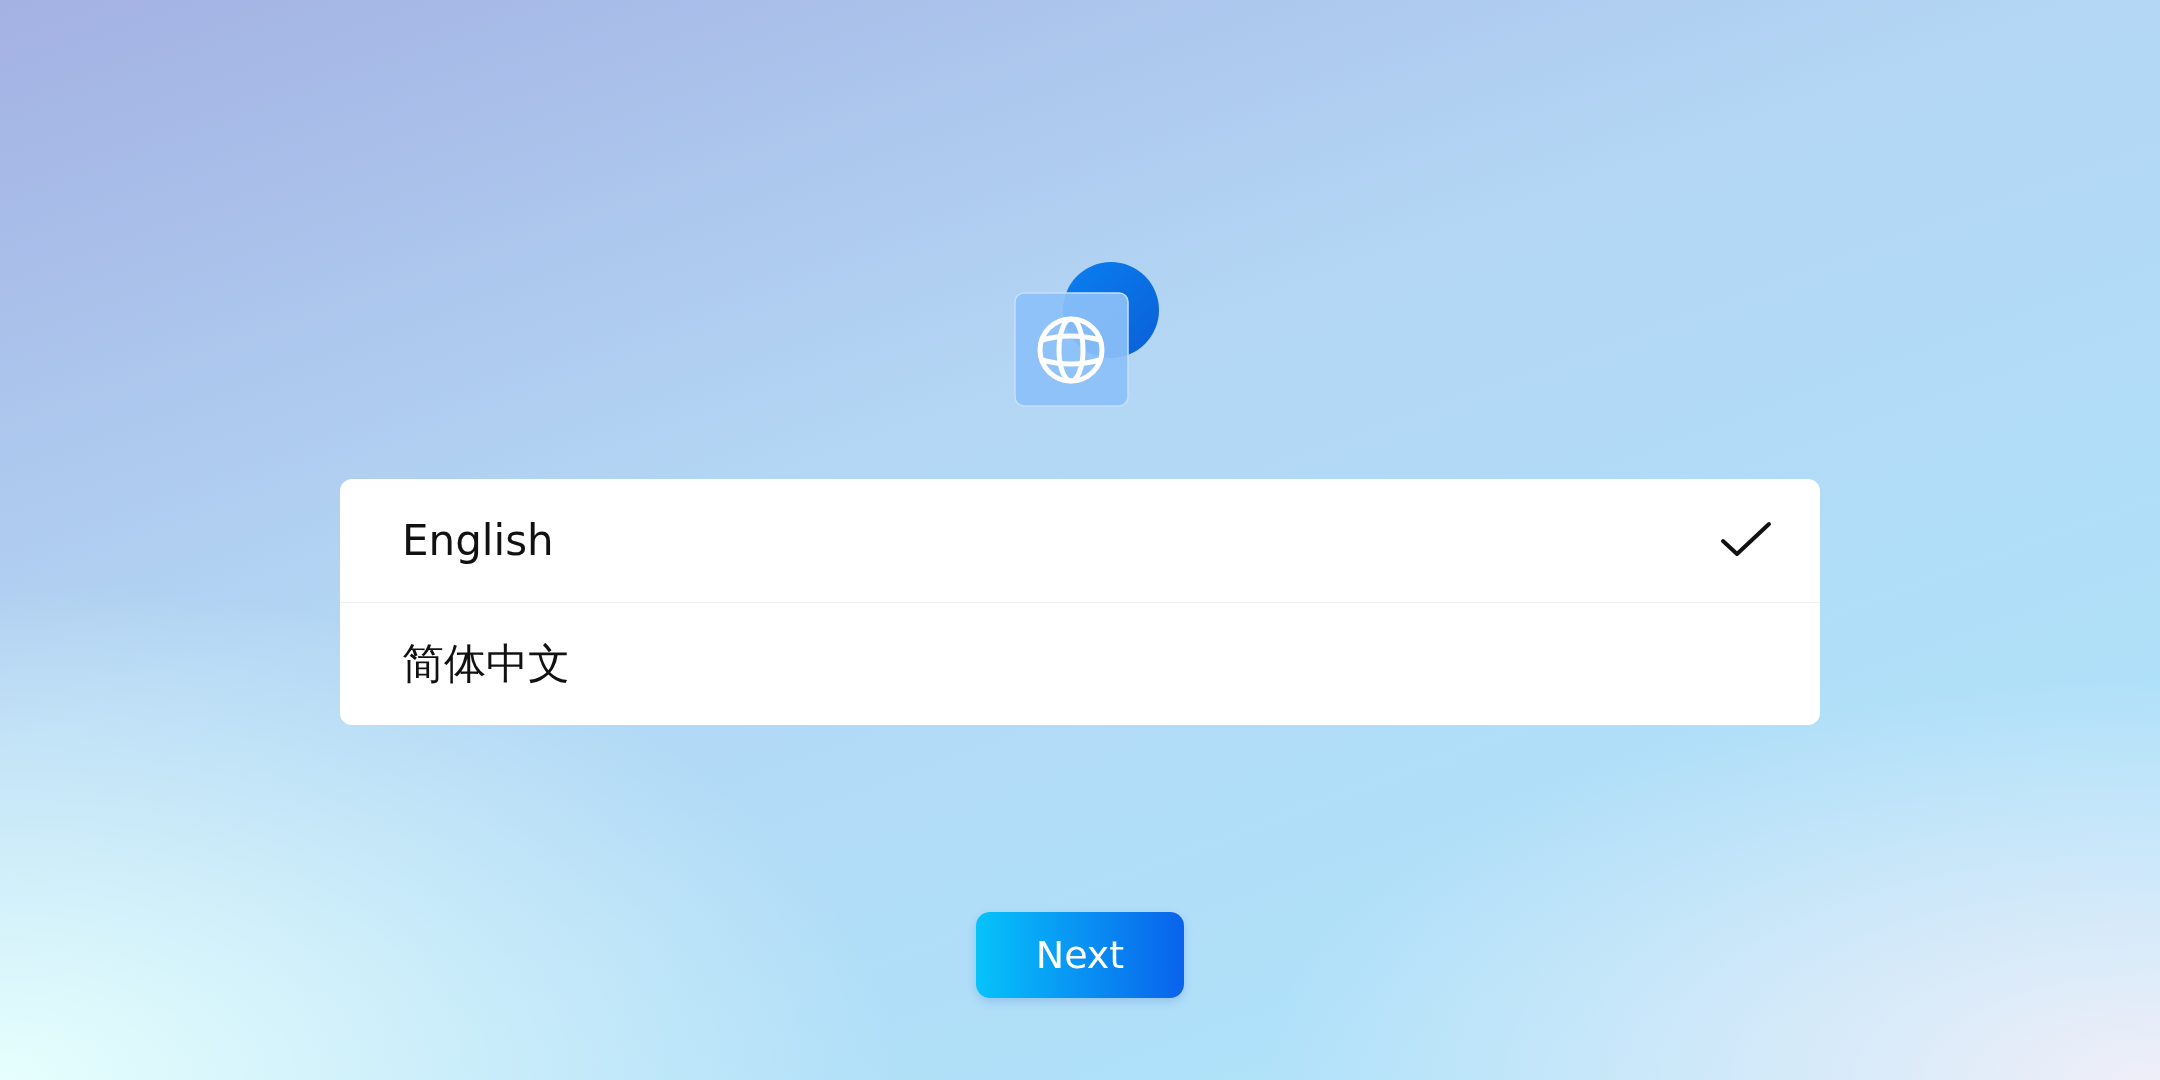 This screenshot has height=1080, width=2160. What do you see at coordinates (1080, 663) in the screenshot?
I see `language-option: 简体中文` at bounding box center [1080, 663].